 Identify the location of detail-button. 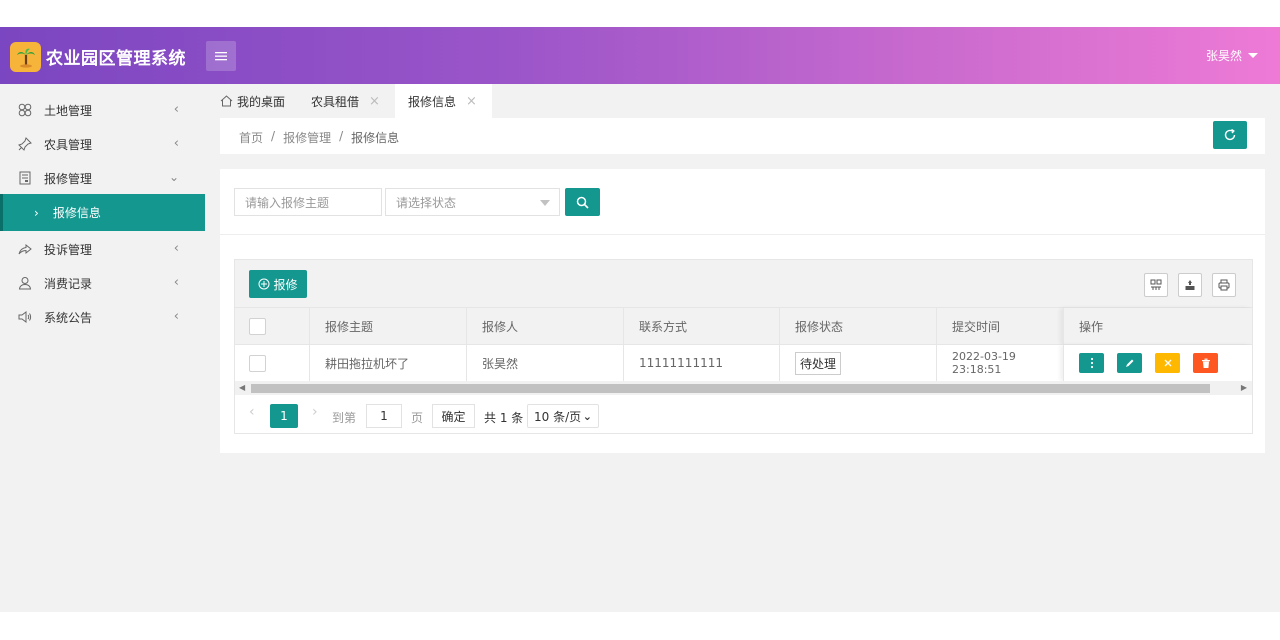
(1091, 363).